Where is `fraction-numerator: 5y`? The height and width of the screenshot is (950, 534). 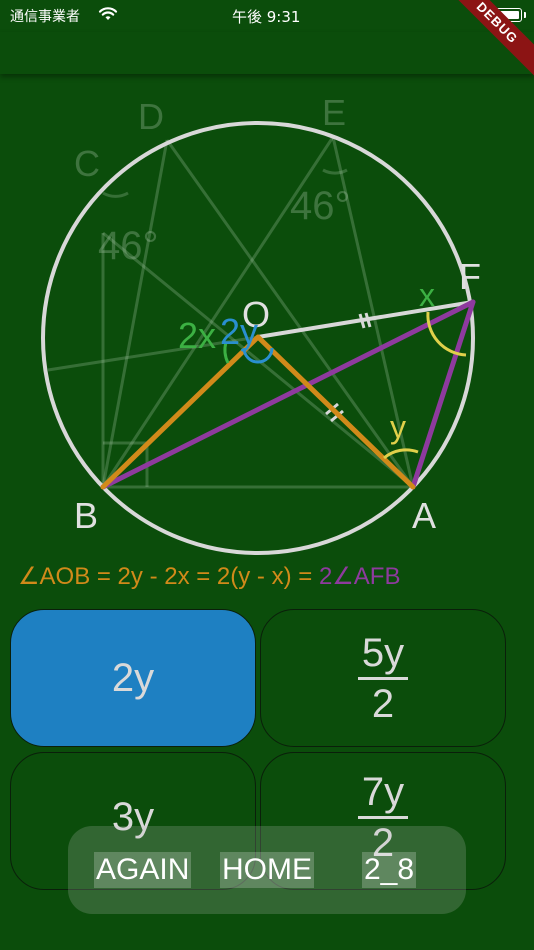
fraction-numerator: 5y is located at coordinates (383, 656).